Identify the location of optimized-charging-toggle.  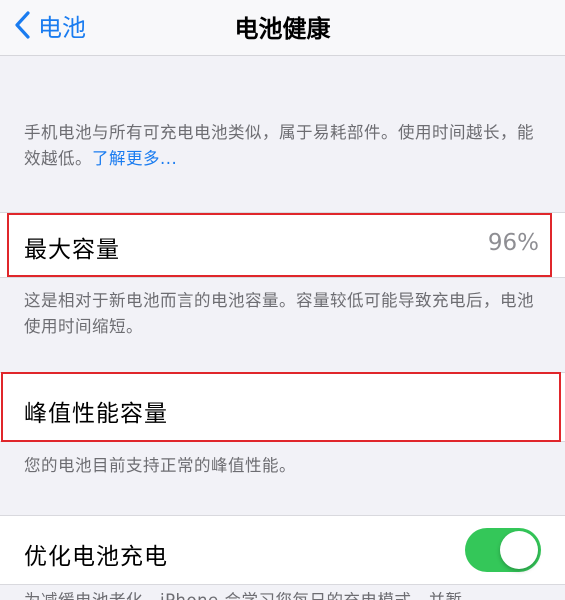
(503, 550).